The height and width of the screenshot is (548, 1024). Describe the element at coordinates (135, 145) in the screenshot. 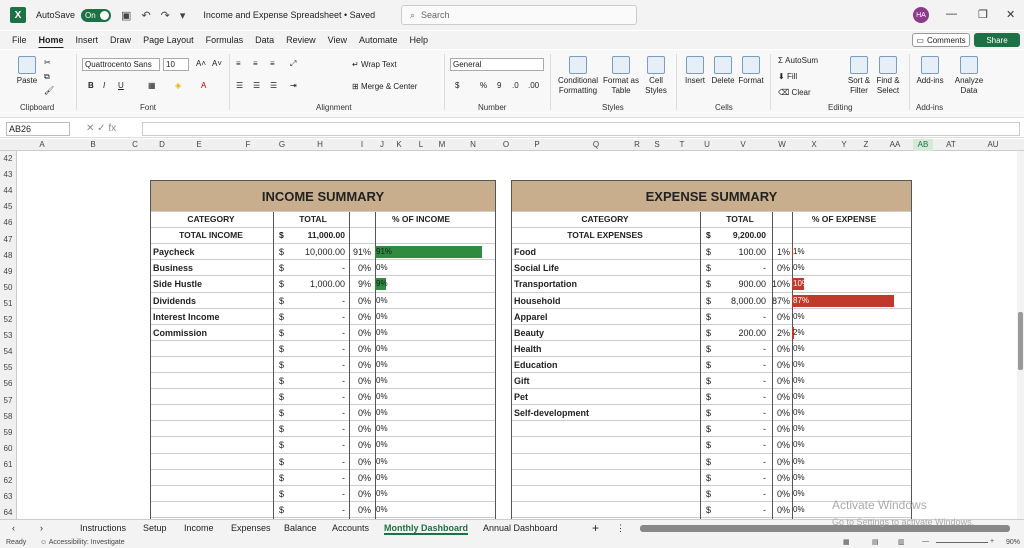

I see `column-header-c: C` at that location.